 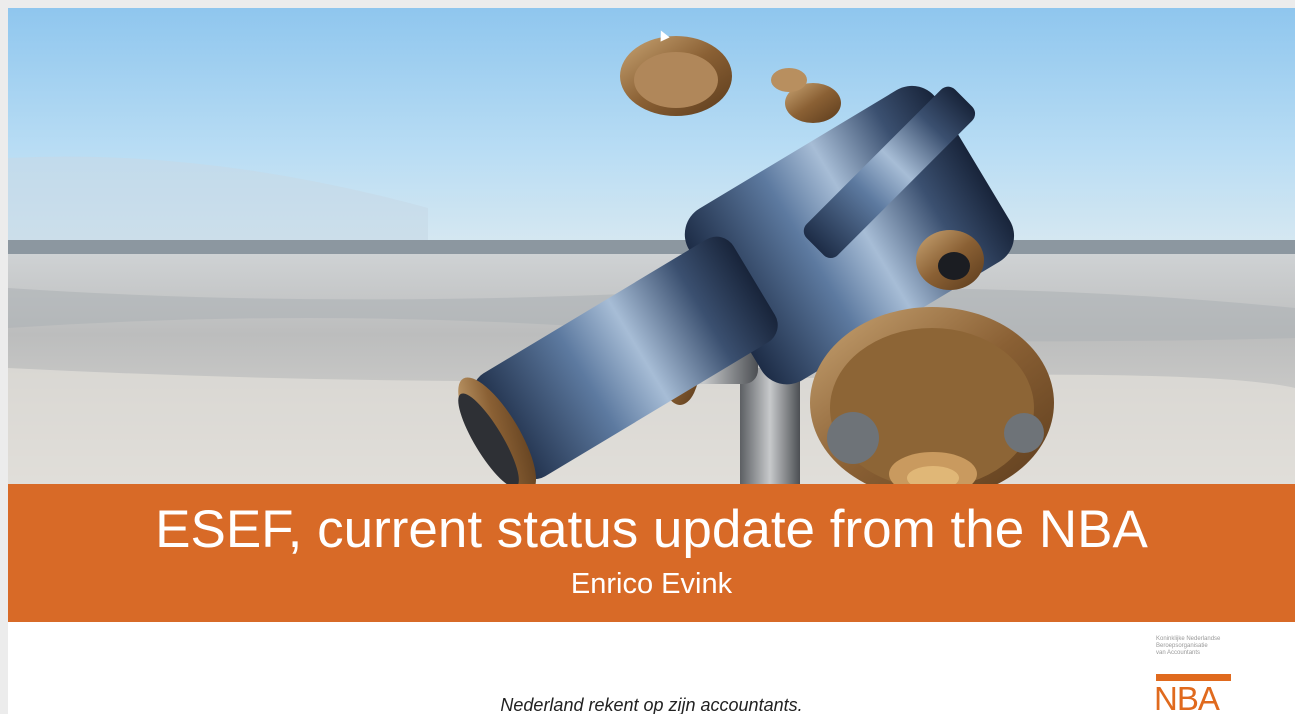 What do you see at coordinates (651, 529) in the screenshot?
I see `slide-title: ESEF, current status update from the NBA` at bounding box center [651, 529].